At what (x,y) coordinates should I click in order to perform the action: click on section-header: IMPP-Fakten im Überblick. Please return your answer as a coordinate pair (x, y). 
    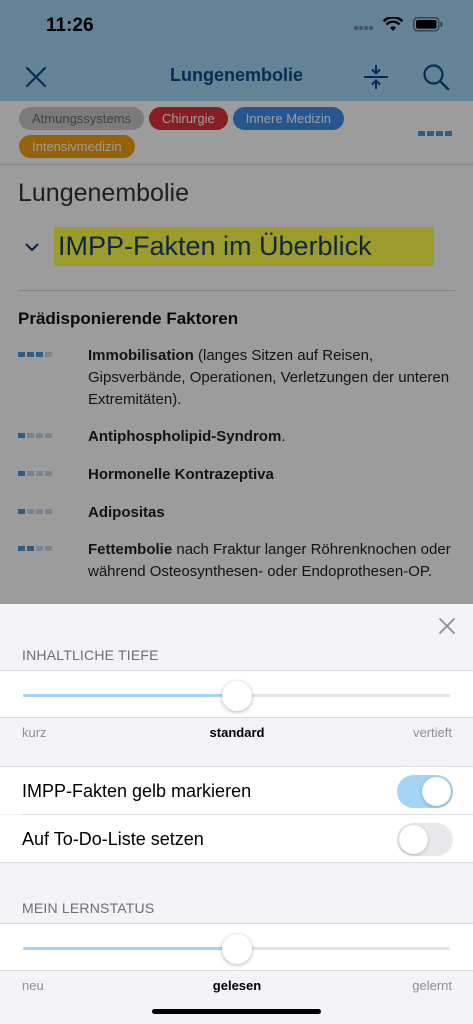
    Looking at the image, I should click on (229, 246).